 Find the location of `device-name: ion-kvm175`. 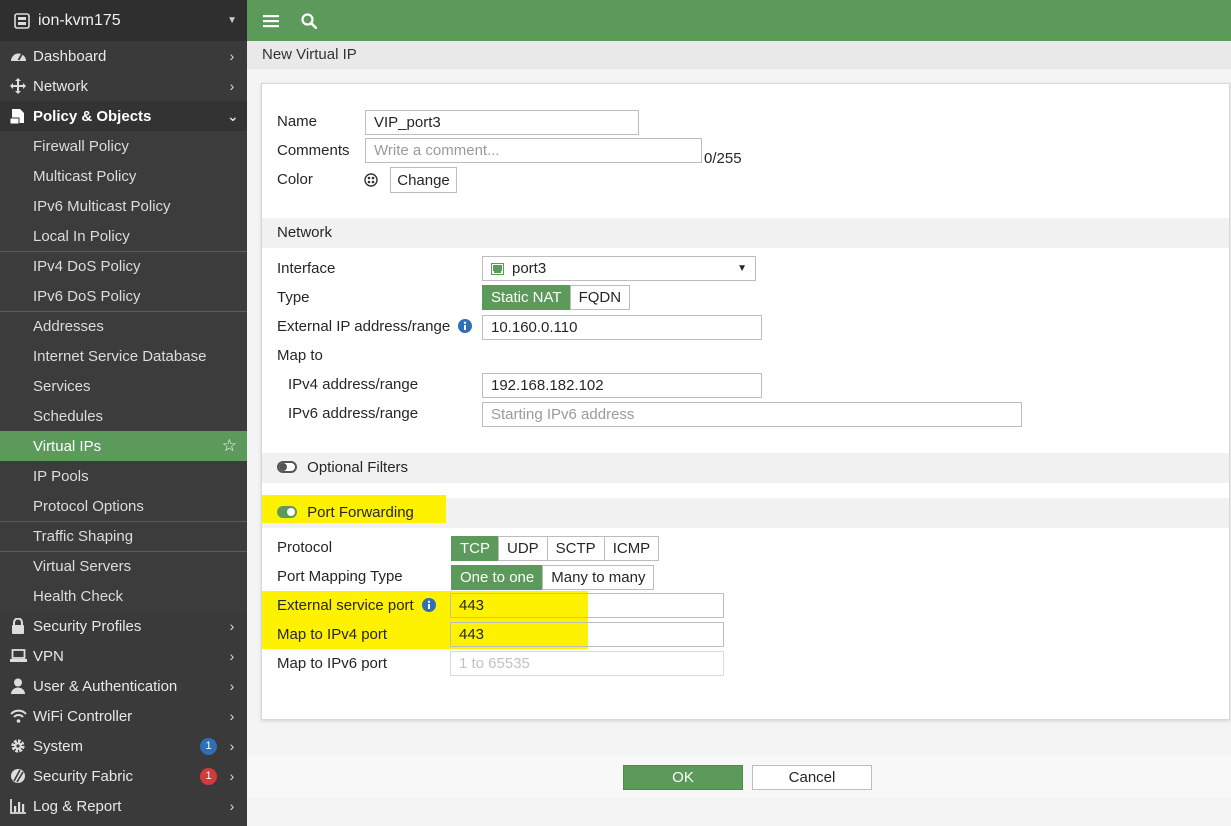

device-name: ion-kvm175 is located at coordinates (79, 20).